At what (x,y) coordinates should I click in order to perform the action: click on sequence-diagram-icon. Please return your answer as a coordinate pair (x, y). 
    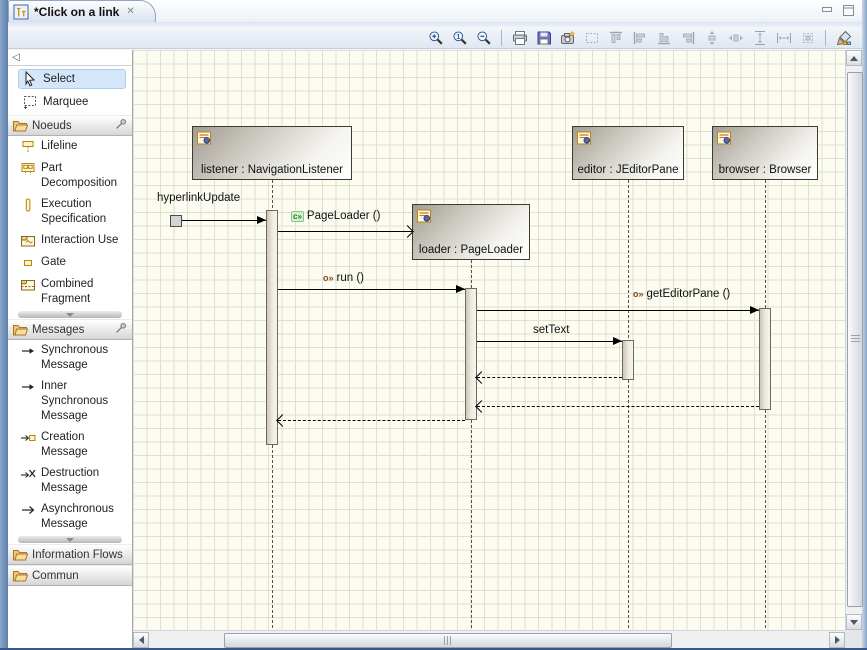
    Looking at the image, I should click on (21, 12).